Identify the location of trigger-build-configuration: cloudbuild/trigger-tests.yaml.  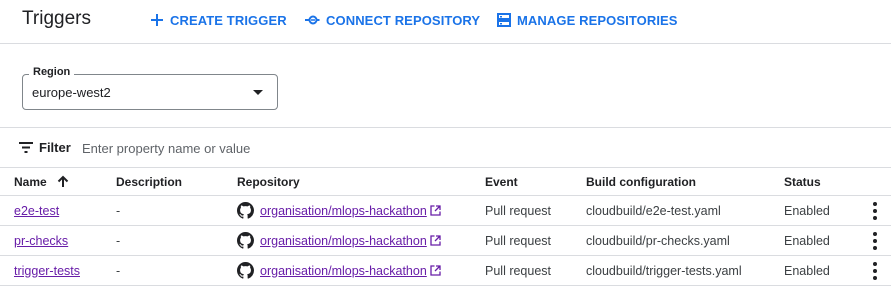
(664, 270).